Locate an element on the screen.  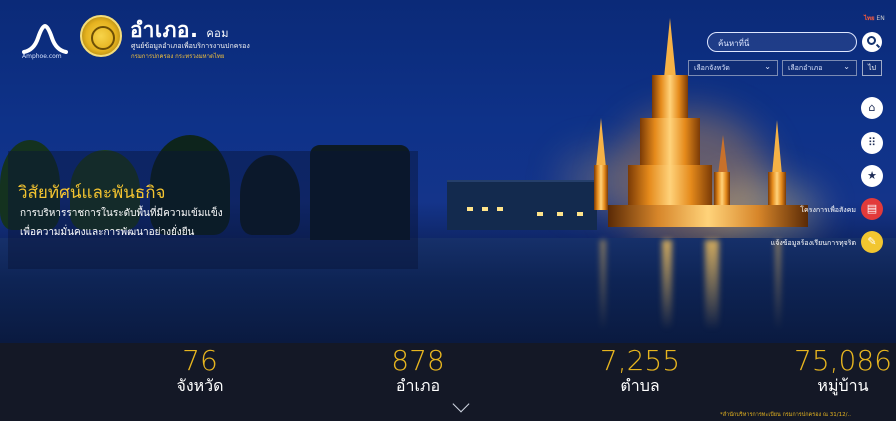
go-button: ไป is located at coordinates (872, 68).